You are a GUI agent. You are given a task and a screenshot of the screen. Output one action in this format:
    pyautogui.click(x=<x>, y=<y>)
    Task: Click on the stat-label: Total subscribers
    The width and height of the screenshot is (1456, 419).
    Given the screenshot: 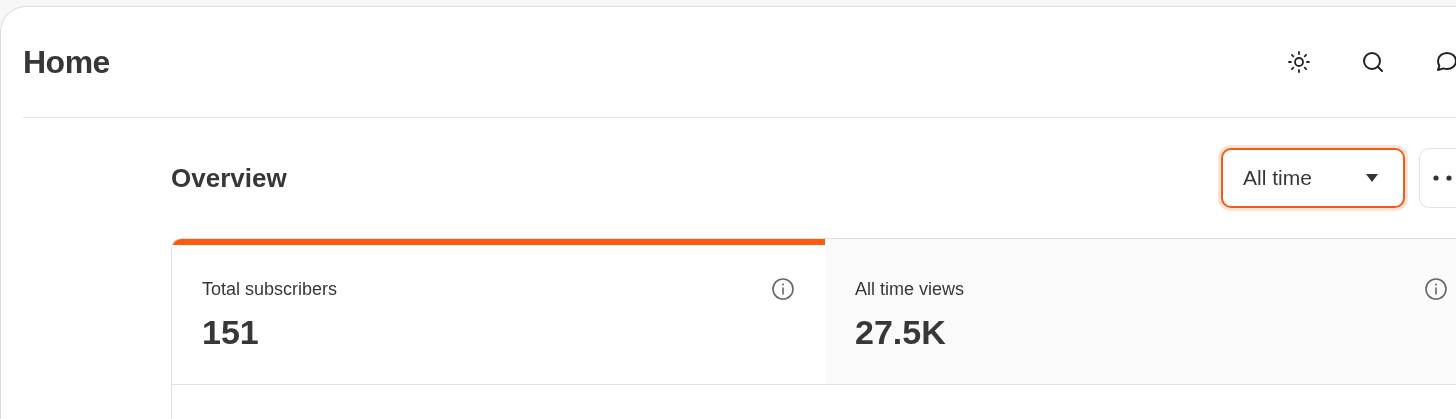 What is the action you would take?
    pyautogui.click(x=270, y=289)
    